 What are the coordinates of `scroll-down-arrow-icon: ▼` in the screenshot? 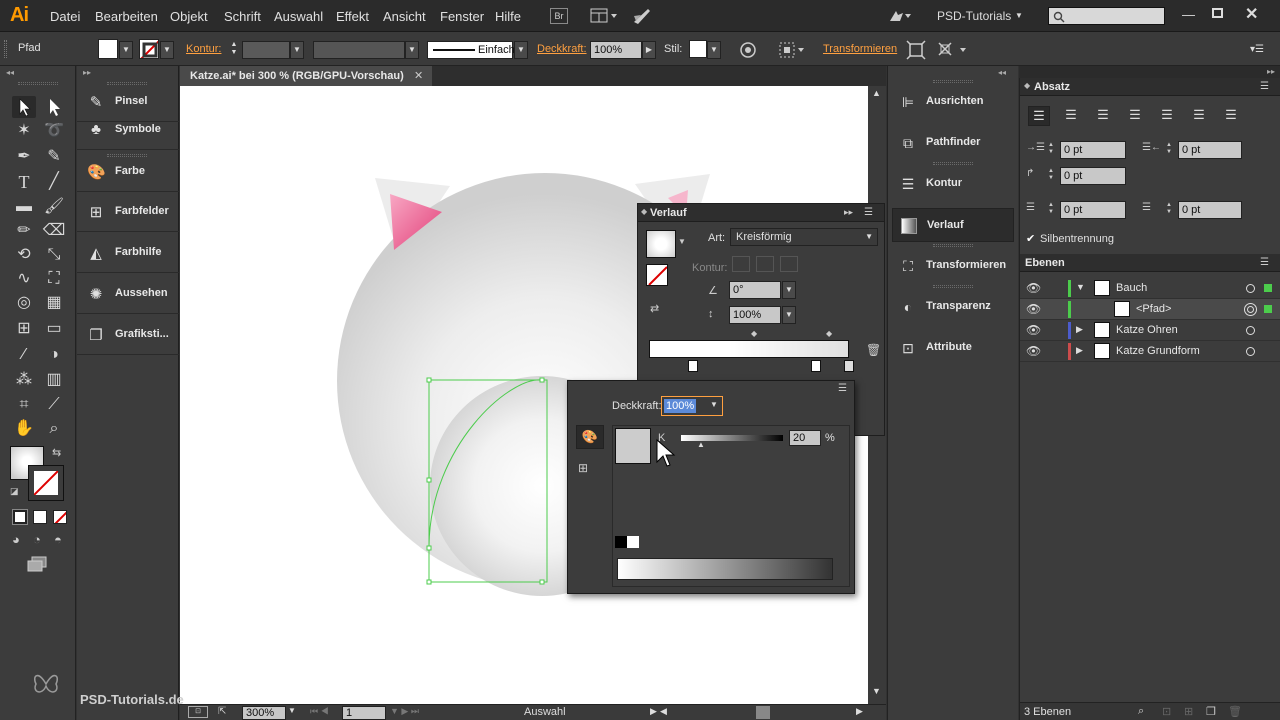 It's located at (876, 691).